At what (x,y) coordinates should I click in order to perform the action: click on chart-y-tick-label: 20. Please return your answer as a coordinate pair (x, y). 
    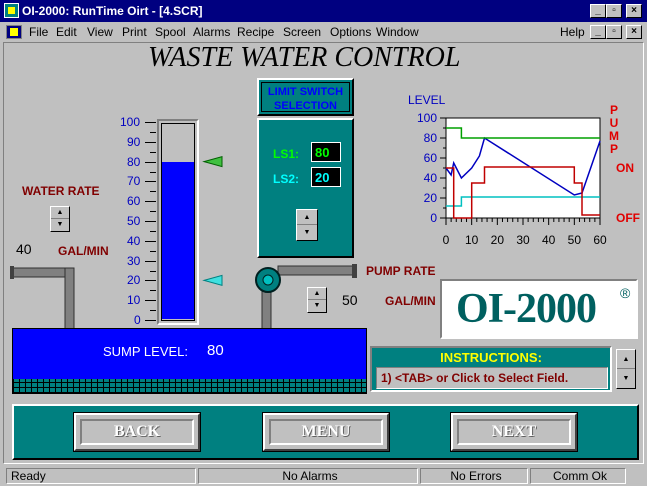
    Looking at the image, I should click on (431, 198).